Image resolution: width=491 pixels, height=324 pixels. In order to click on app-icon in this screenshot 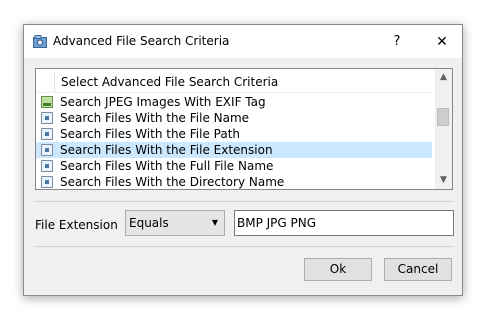, I will do `click(40, 41)`.